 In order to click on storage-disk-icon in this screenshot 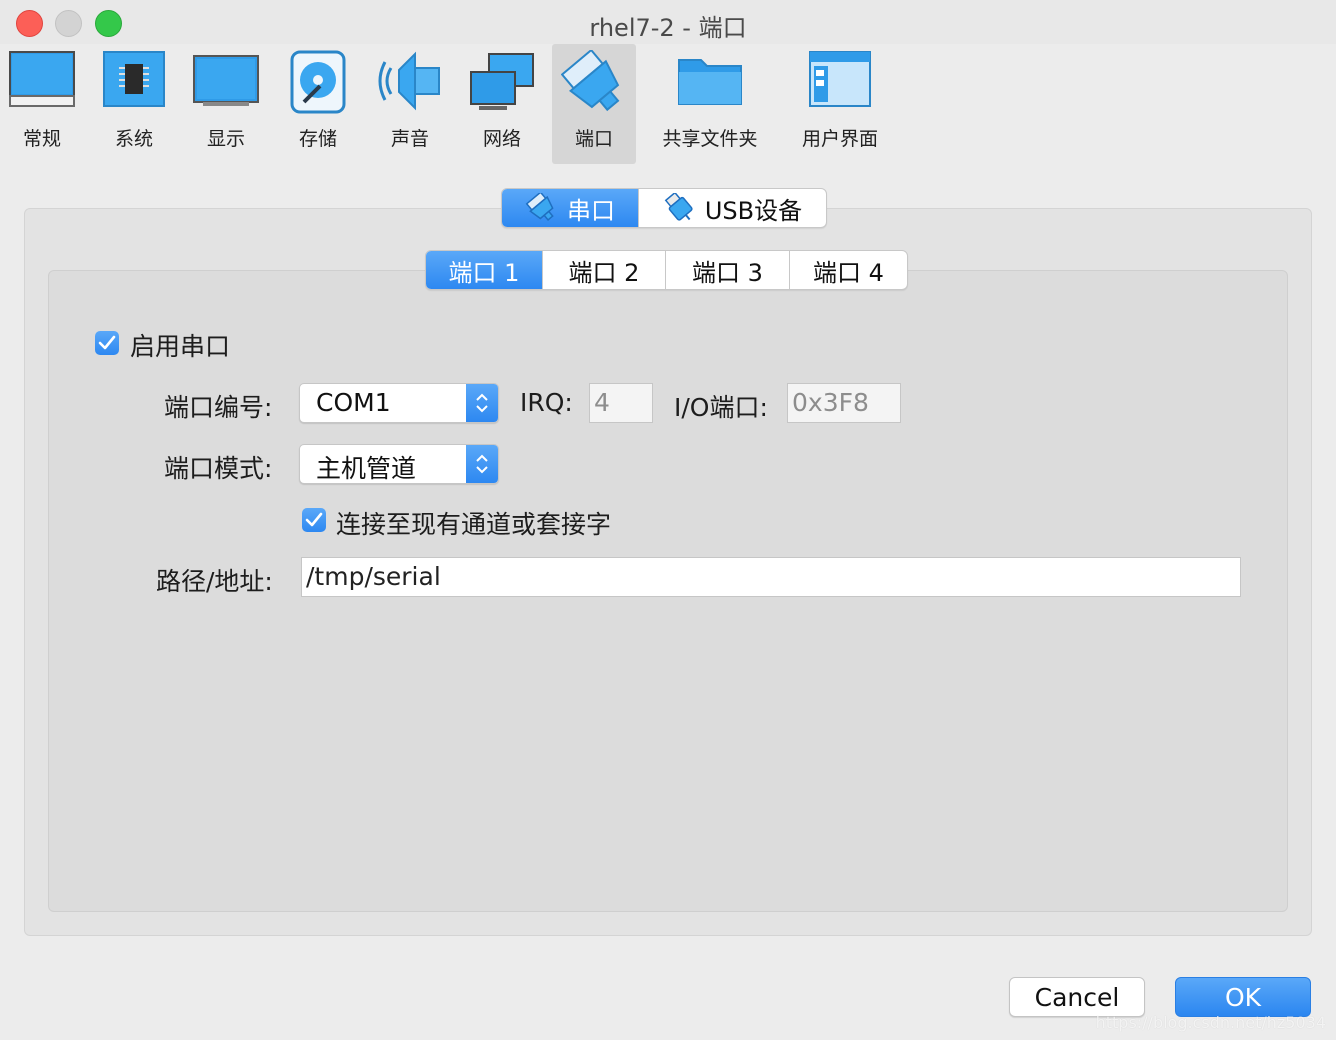, I will do `click(318, 82)`.